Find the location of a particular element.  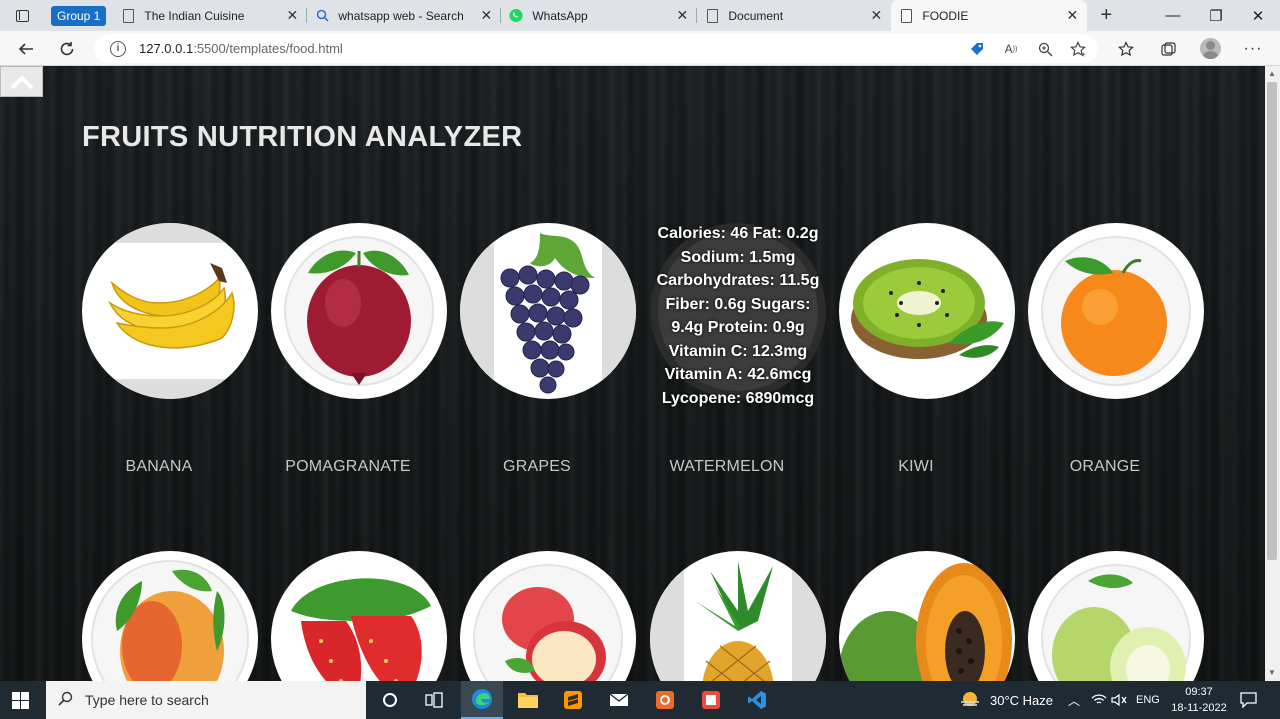

fruit-card-kiwi is located at coordinates (927, 311).